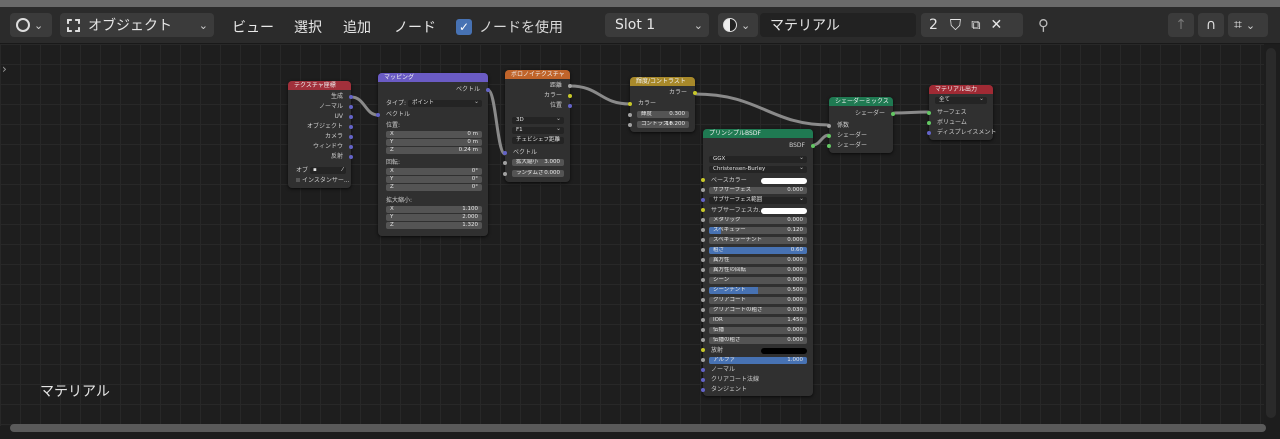  Describe the element at coordinates (758, 320) in the screenshot. I see `bsdf-value-field: IOR 1.450` at that location.